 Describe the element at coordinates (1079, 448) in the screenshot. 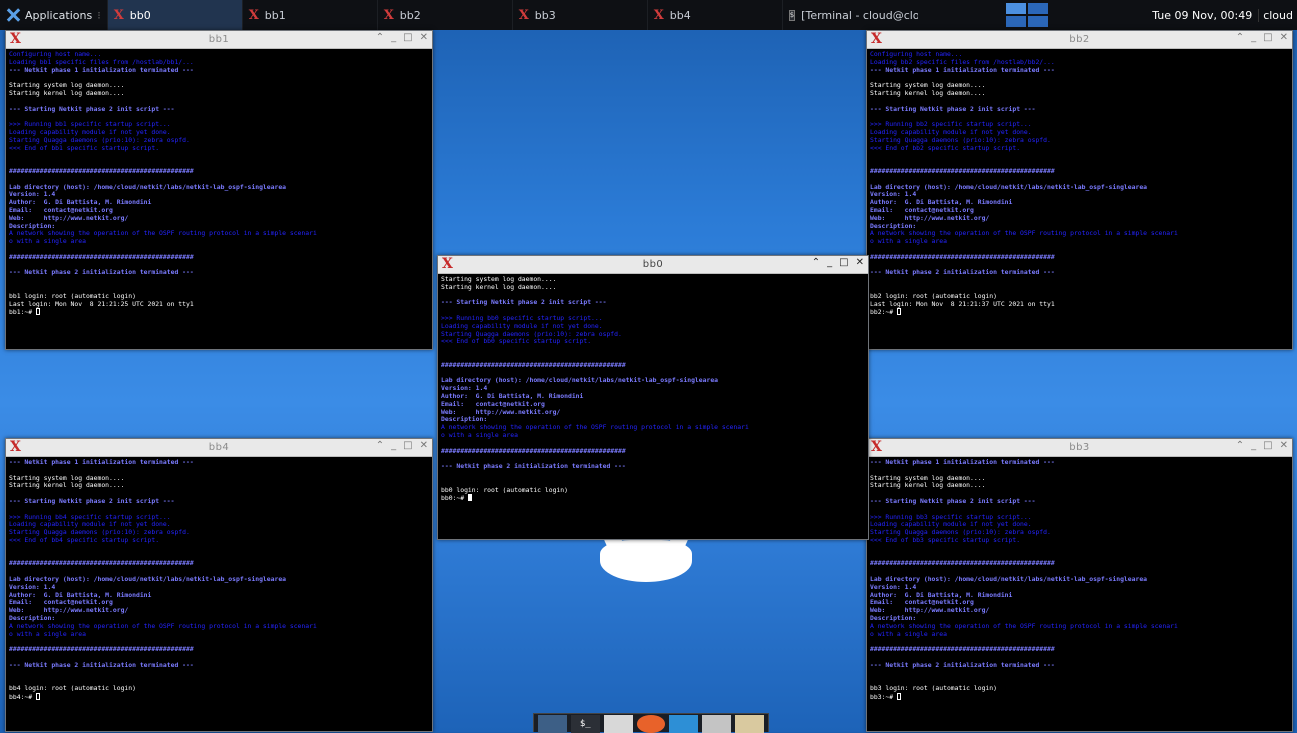

I see `window-titlebar: Xbb3 ⌃ _ □ ✕` at that location.